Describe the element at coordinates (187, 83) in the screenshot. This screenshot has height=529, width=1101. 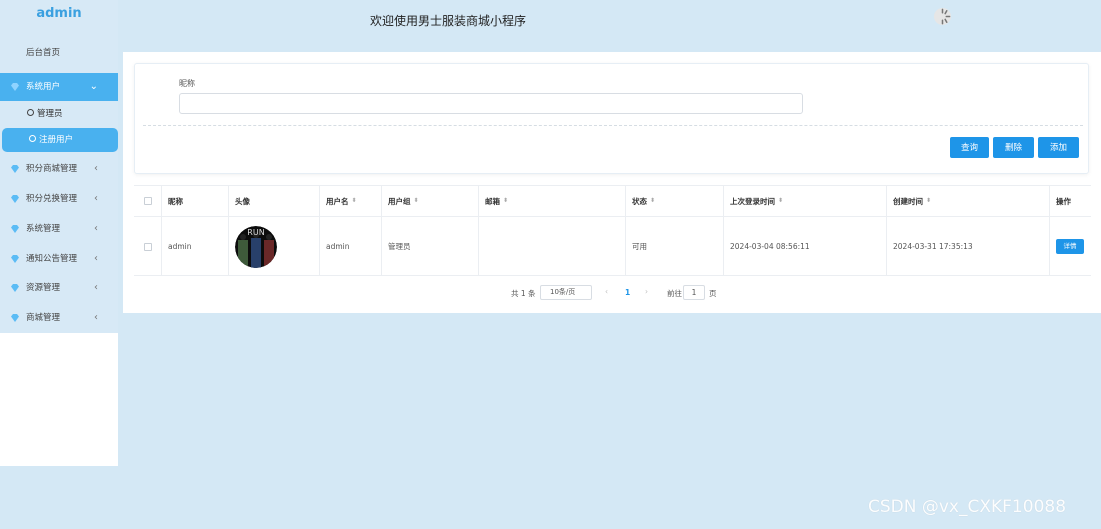
I see `nickname-label: 昵称` at that location.